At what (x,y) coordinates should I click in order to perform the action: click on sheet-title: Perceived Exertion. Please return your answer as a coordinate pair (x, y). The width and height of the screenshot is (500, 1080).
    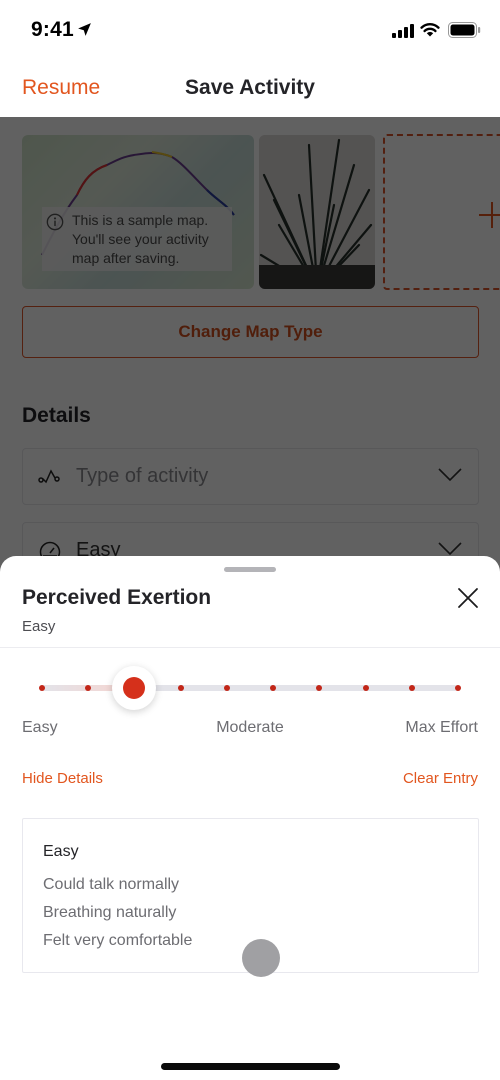
    Looking at the image, I should click on (117, 597).